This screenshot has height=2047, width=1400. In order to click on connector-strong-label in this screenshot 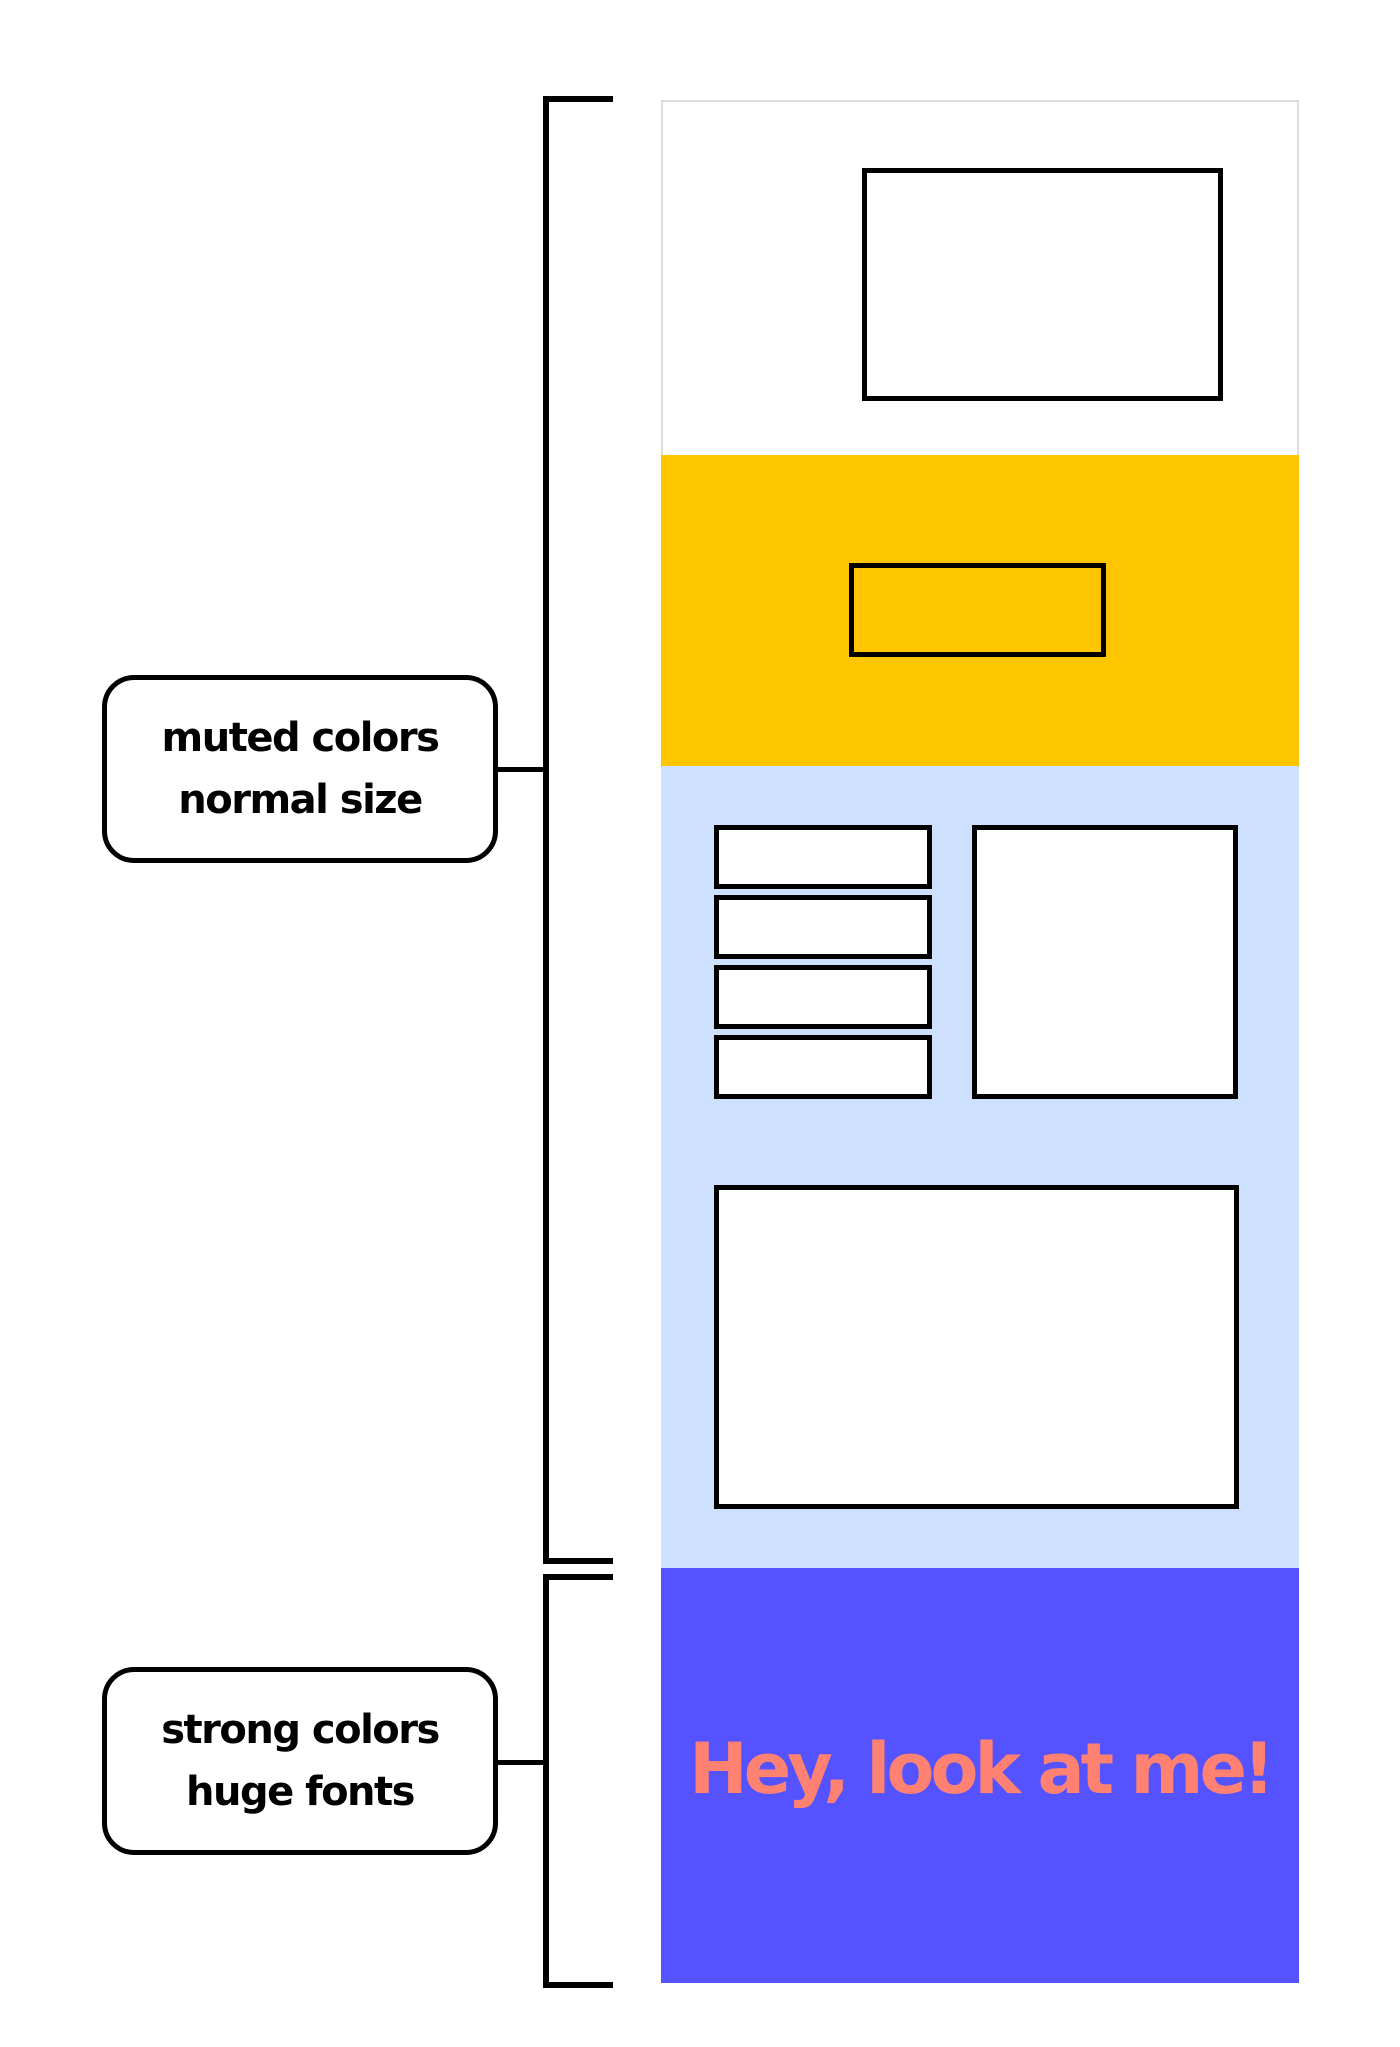, I will do `click(522, 1762)`.